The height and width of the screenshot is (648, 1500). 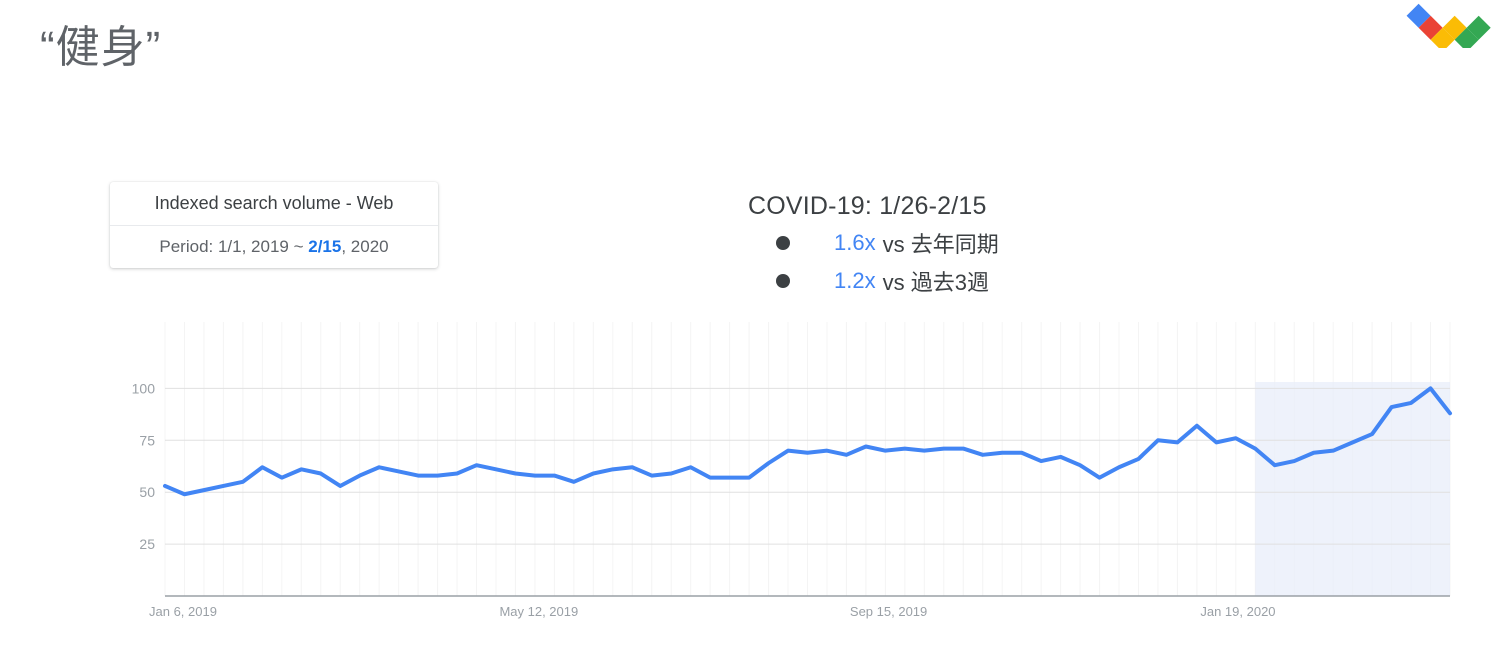 What do you see at coordinates (325, 246) in the screenshot?
I see `period-highlight: 2/15` at bounding box center [325, 246].